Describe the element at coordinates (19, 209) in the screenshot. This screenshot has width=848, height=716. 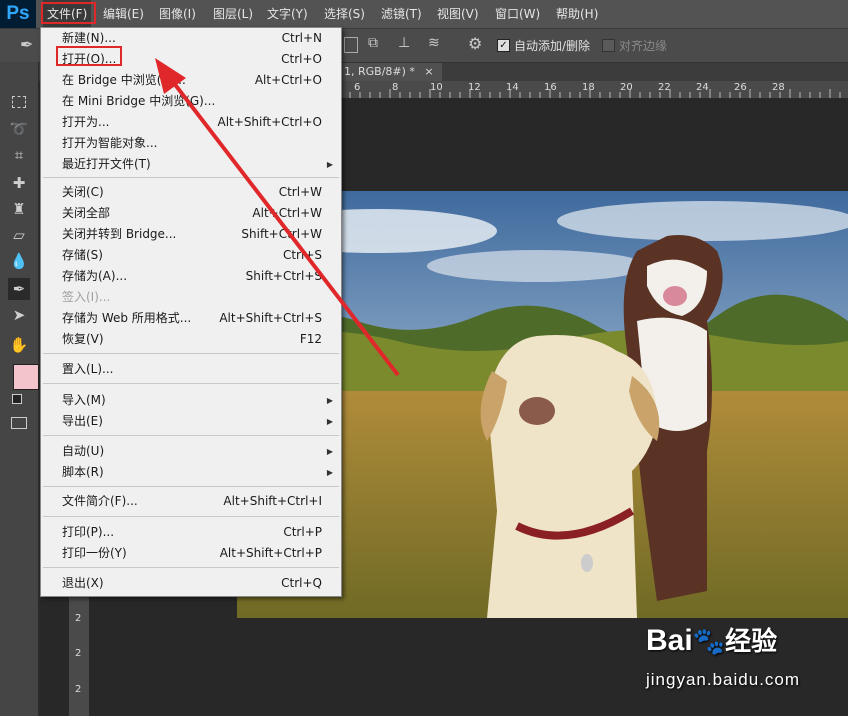
I see `stamp-tool-icon: ♜` at that location.